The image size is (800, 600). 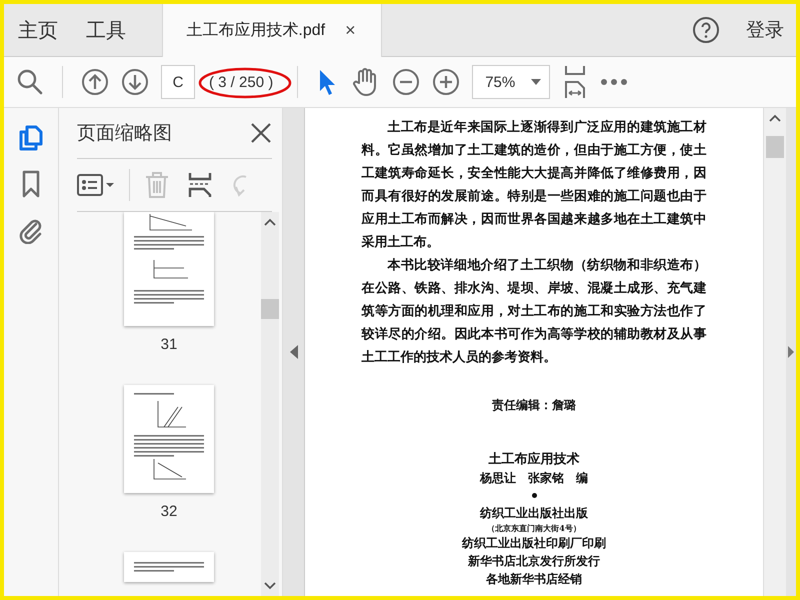 What do you see at coordinates (534, 561) in the screenshot?
I see `imprint-line: 新华书店北京发行所发行` at bounding box center [534, 561].